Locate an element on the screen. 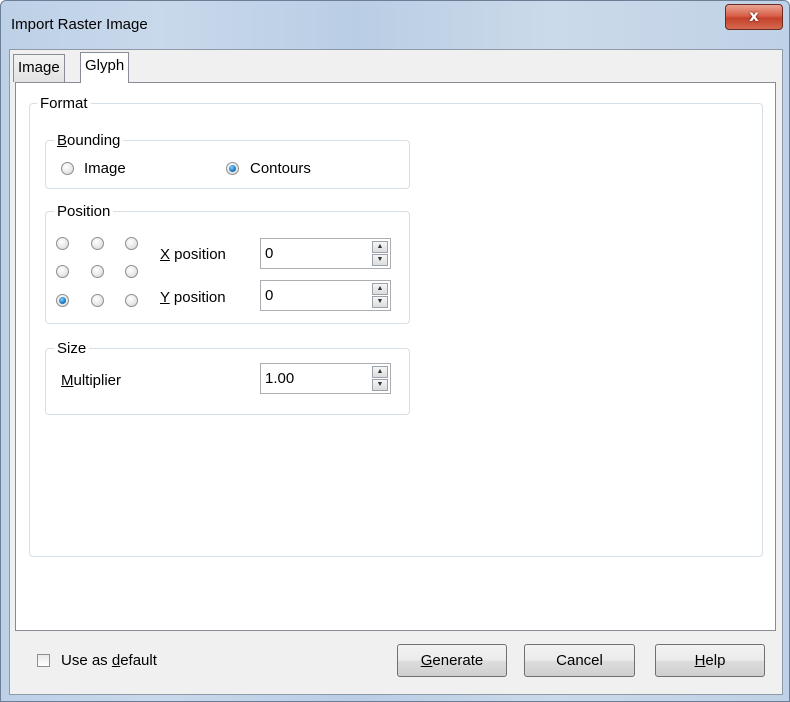 Image resolution: width=790 pixels, height=702 pixels. help-button: Help is located at coordinates (710, 660).